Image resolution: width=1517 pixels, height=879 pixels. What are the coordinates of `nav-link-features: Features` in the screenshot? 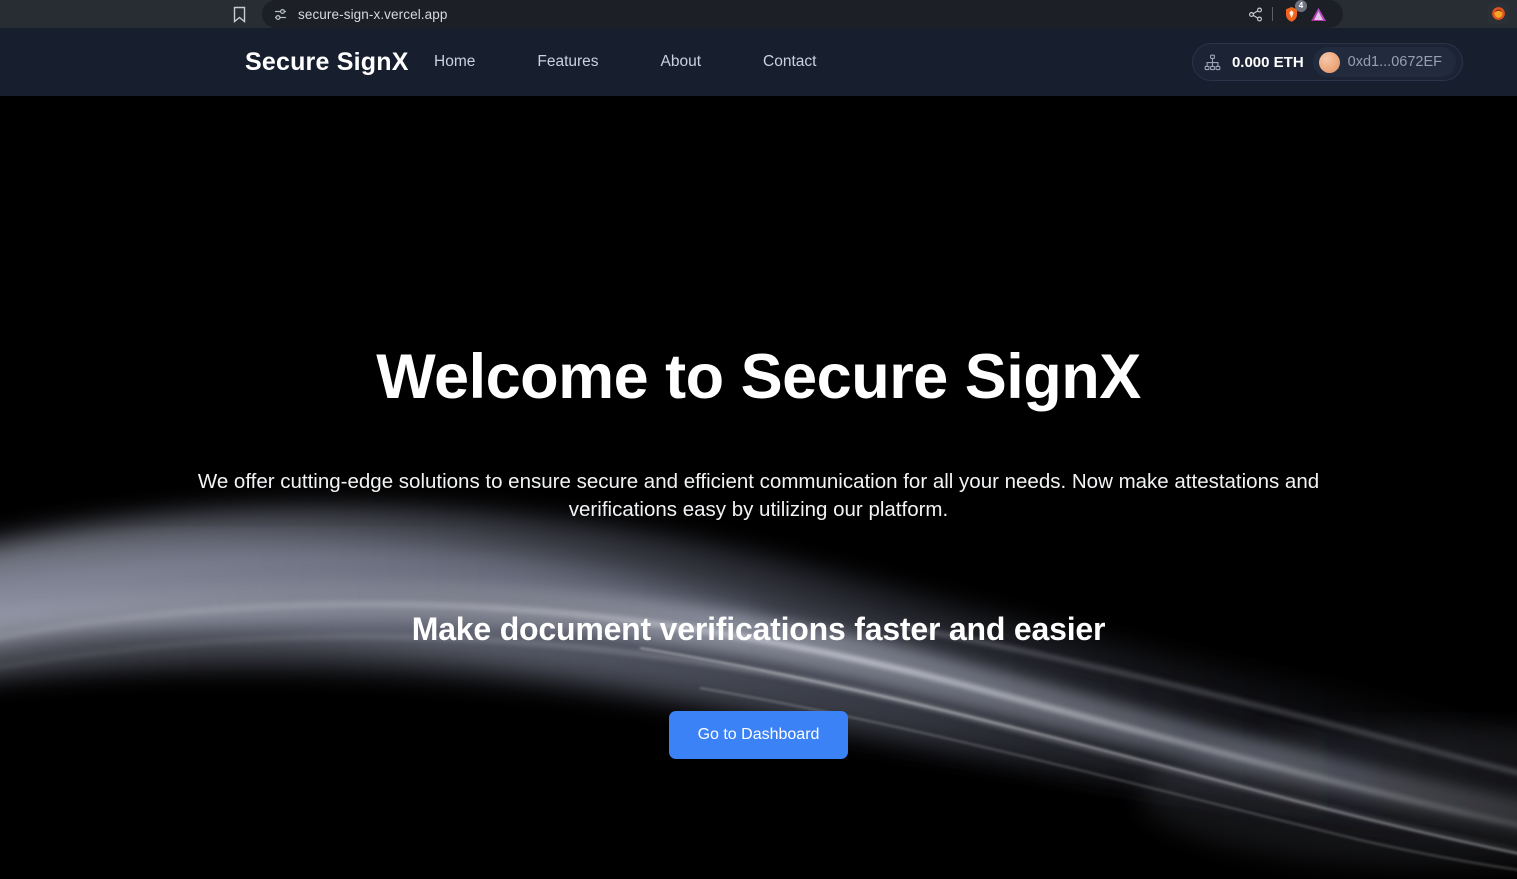 It's located at (567, 62).